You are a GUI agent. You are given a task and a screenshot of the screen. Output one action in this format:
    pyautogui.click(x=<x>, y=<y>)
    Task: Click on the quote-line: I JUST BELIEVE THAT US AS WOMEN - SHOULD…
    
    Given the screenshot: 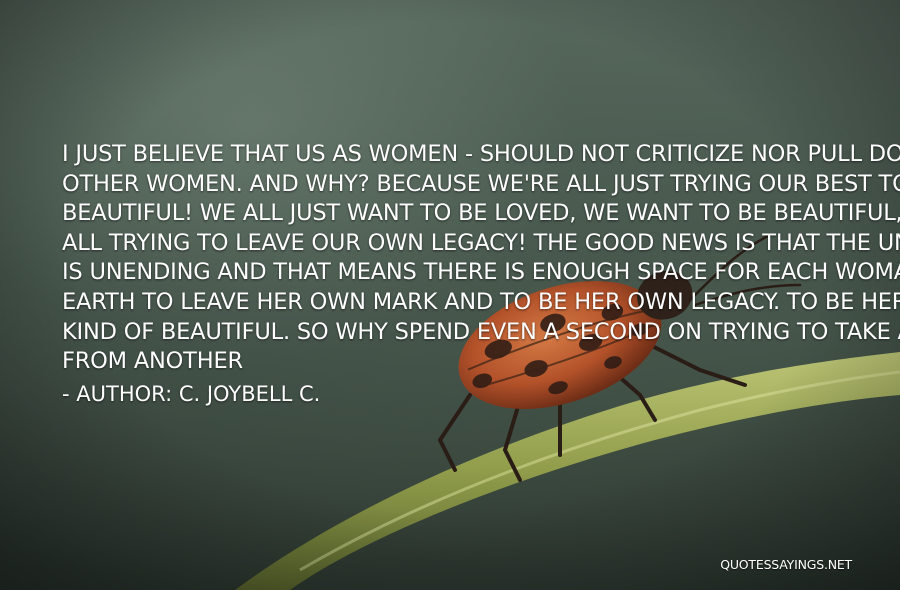 What is the action you would take?
    pyautogui.click(x=481, y=154)
    